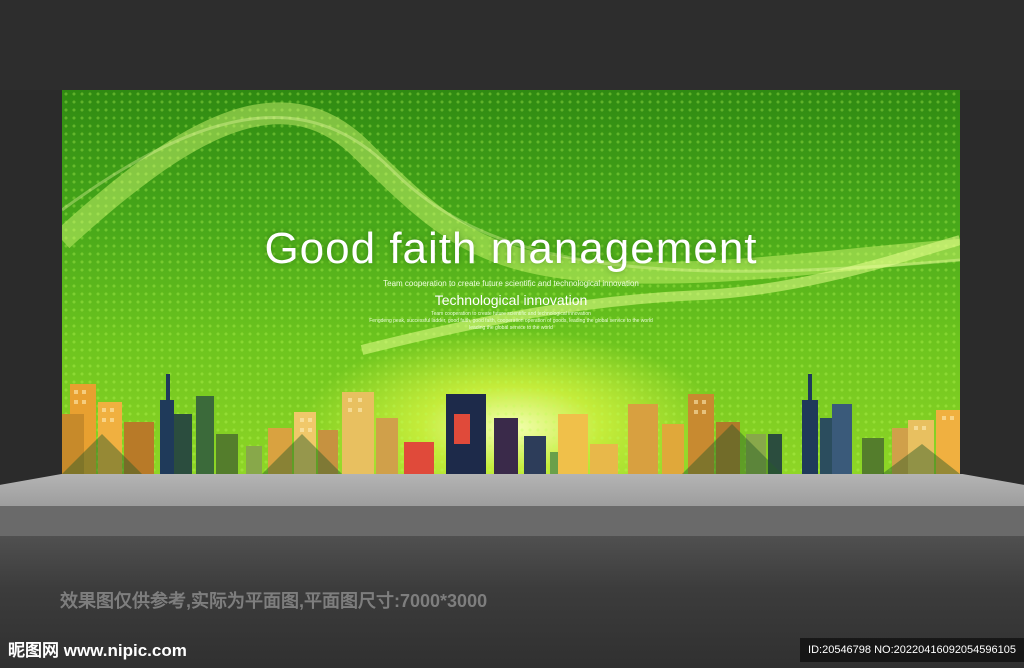 The image size is (1024, 668). What do you see at coordinates (512, 45) in the screenshot?
I see `top-background` at bounding box center [512, 45].